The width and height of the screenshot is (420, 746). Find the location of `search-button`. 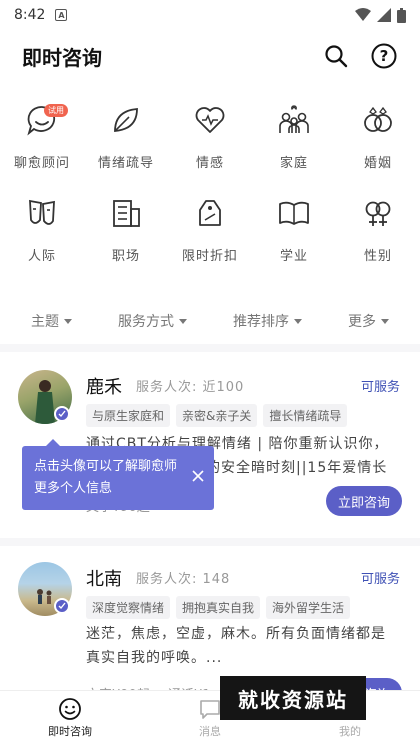

search-button is located at coordinates (336, 56).